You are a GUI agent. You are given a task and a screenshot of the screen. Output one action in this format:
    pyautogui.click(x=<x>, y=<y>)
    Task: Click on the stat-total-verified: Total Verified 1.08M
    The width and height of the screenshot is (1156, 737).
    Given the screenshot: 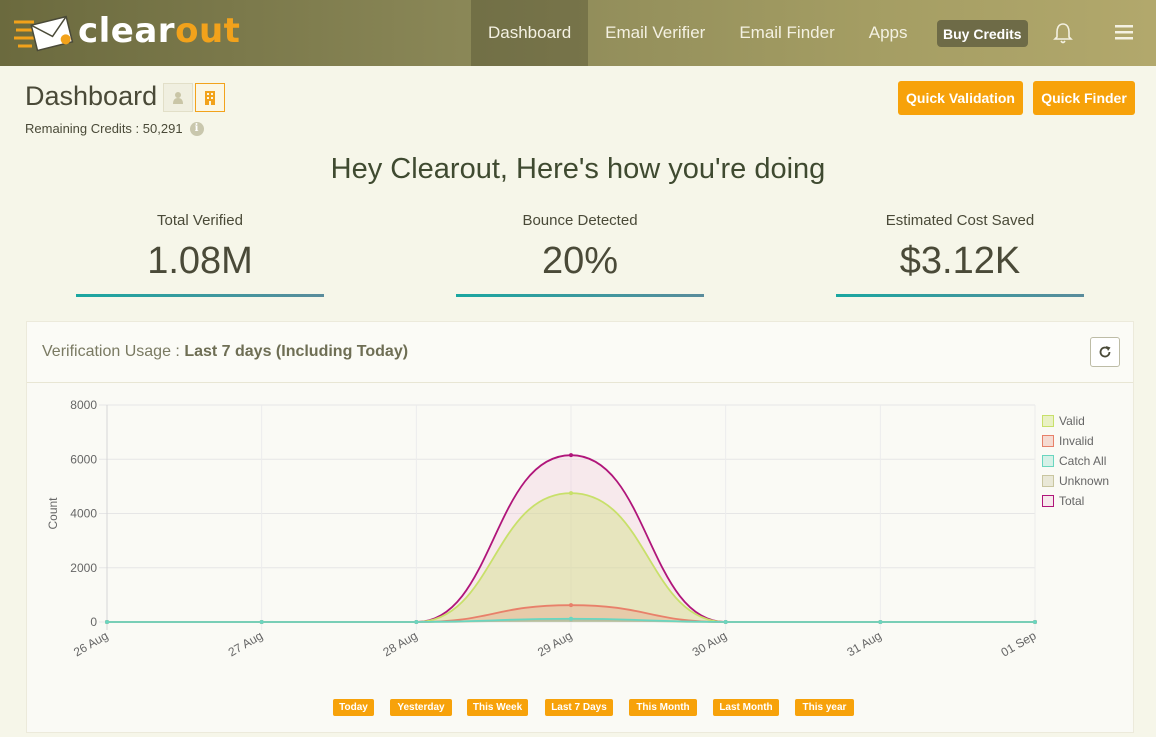 What is the action you would take?
    pyautogui.click(x=200, y=254)
    